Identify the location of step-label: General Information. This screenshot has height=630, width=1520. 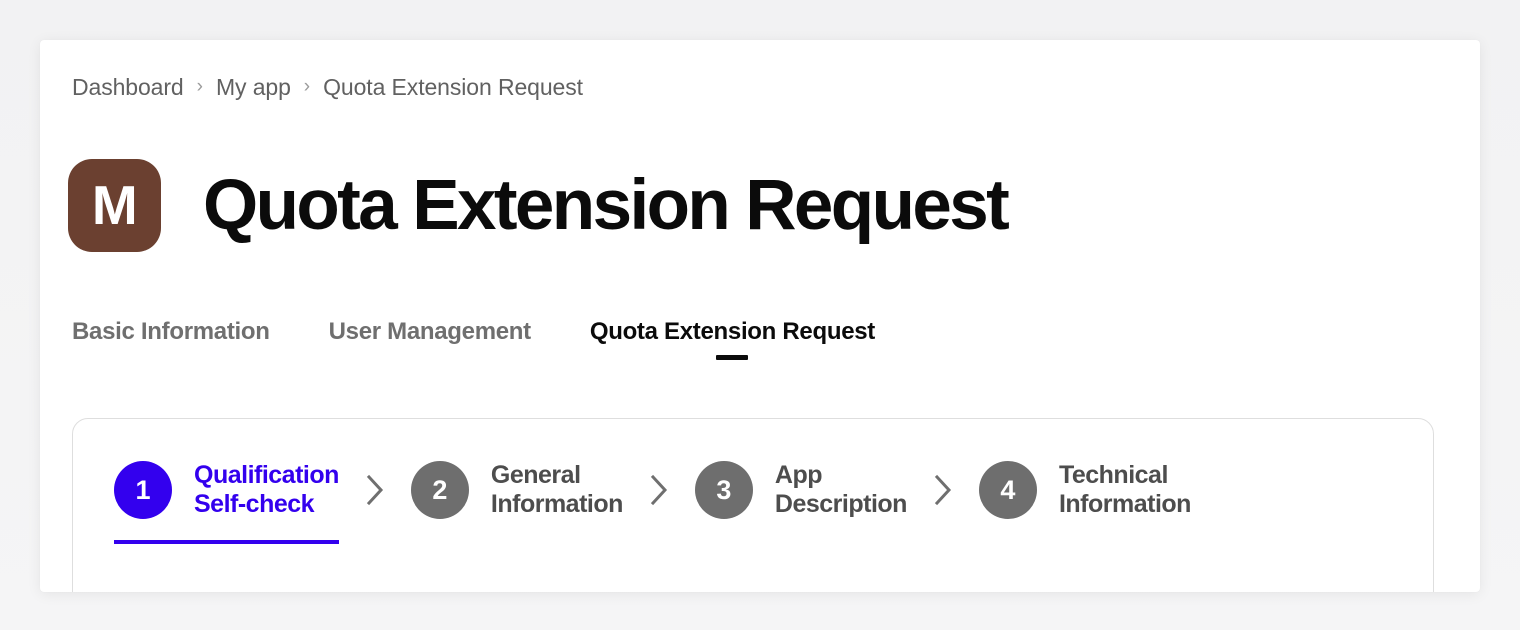
(557, 490).